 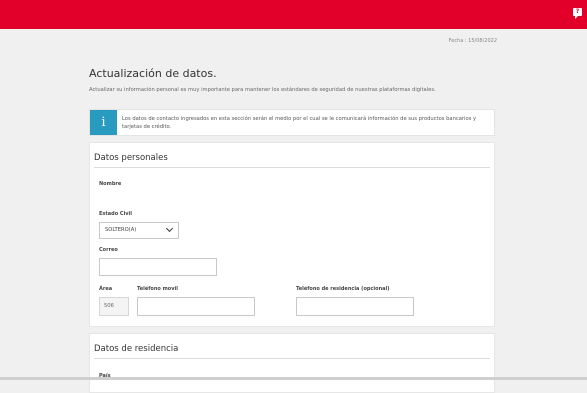 What do you see at coordinates (153, 73) in the screenshot?
I see `page-title: Actualización de datos.` at bounding box center [153, 73].